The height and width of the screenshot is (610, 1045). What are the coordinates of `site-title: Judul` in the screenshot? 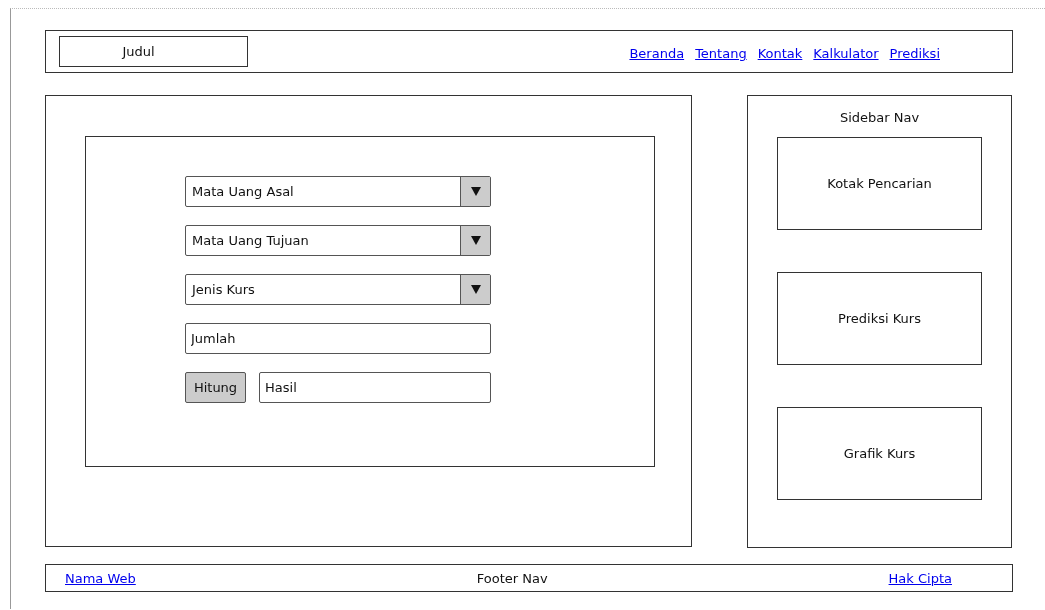 It's located at (153, 51).